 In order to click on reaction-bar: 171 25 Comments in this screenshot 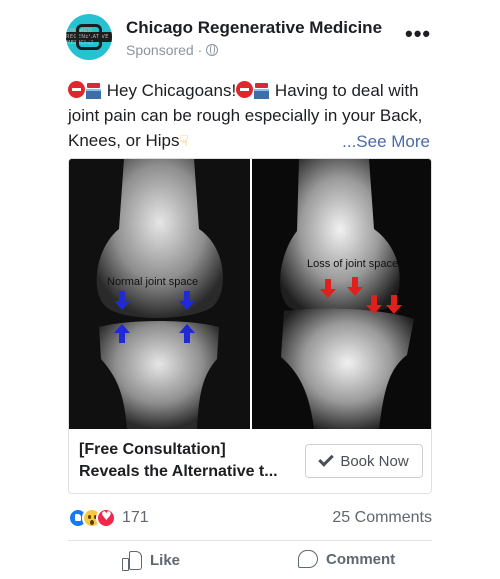, I will do `click(250, 518)`.